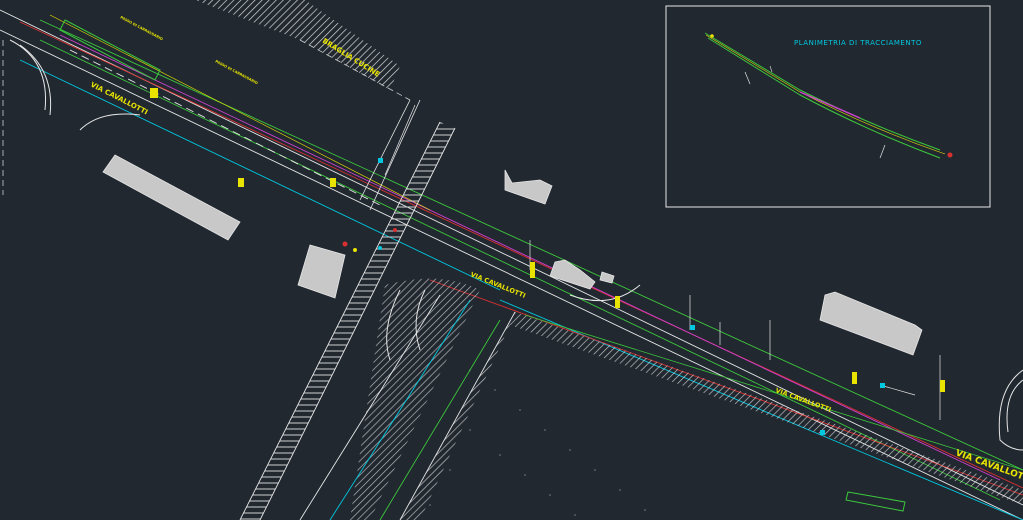  I want to click on hatched-building, so click(297, 45).